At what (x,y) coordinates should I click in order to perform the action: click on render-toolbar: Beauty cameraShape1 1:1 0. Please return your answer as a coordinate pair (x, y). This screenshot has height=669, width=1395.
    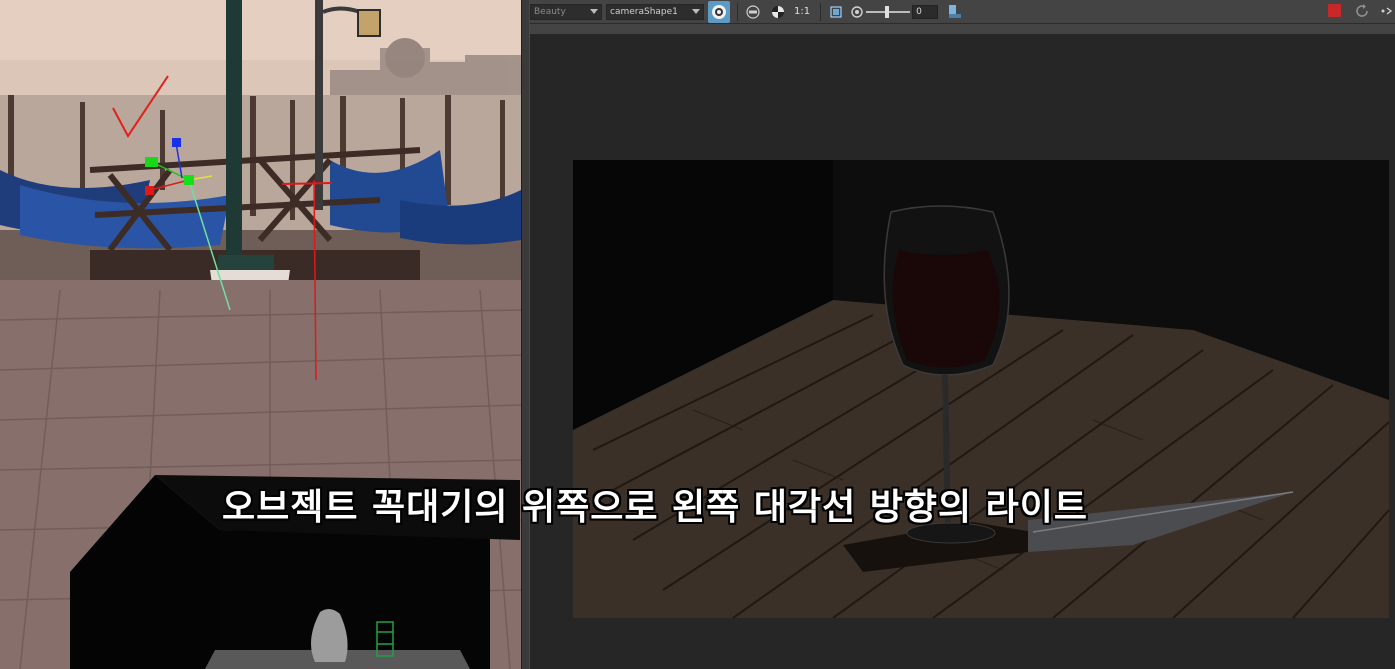
    Looking at the image, I should click on (962, 12).